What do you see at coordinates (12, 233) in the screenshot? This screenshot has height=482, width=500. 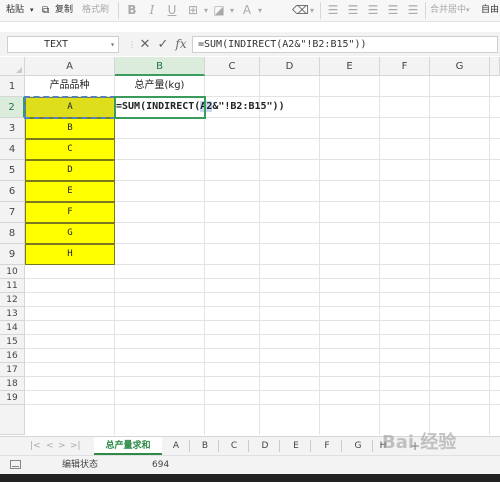 I see `row-header-8: 8` at bounding box center [12, 233].